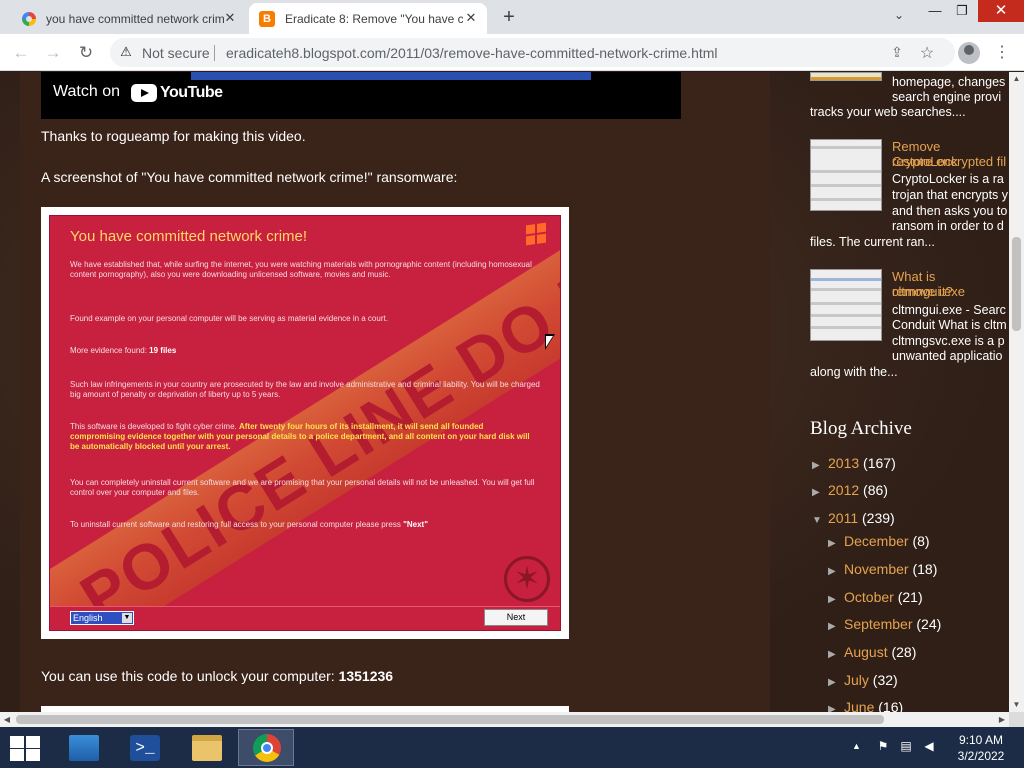  I want to click on show-hidden-icons-chevron-icon: ▲, so click(856, 746).